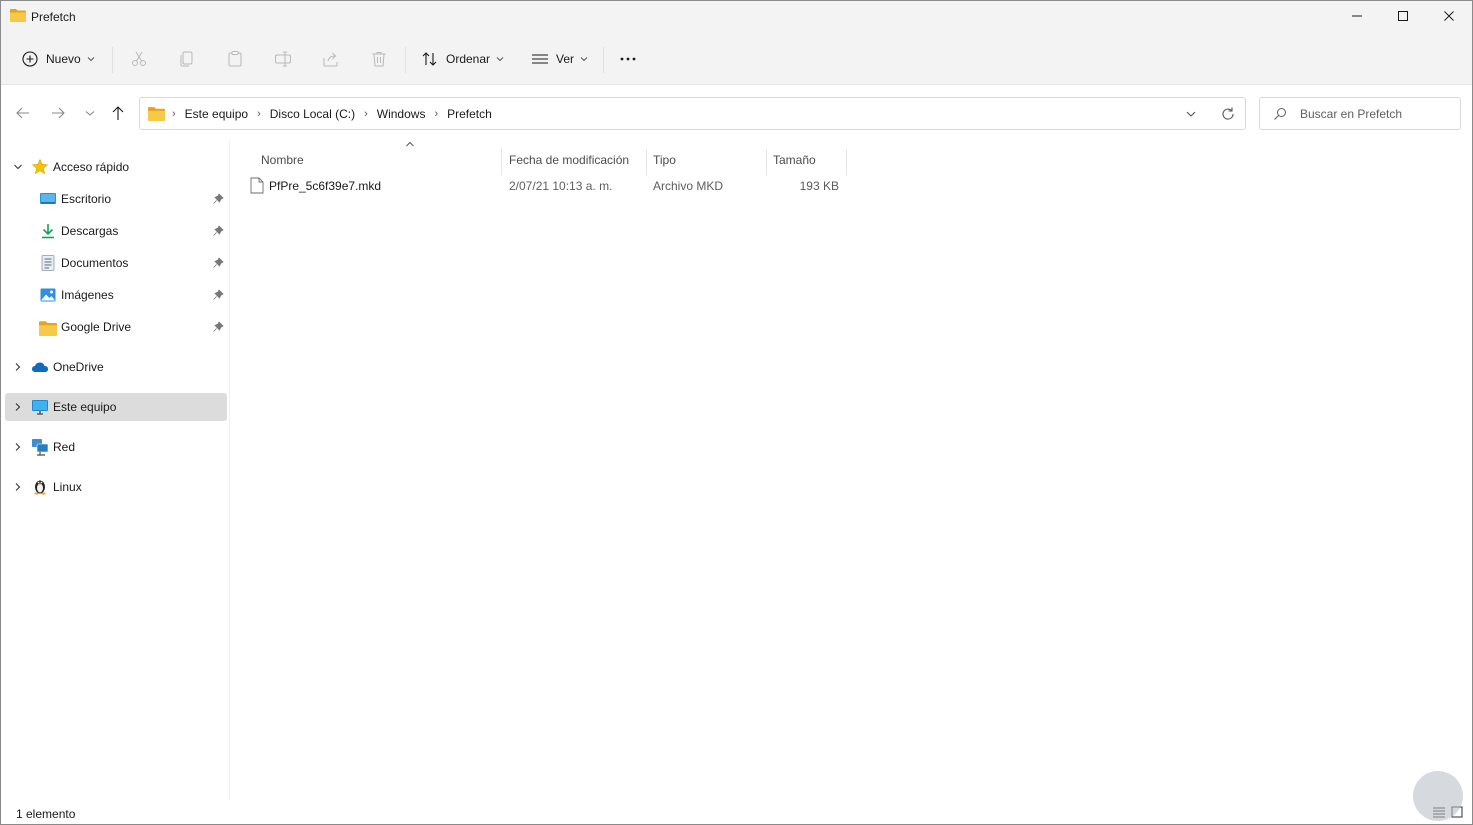 Image resolution: width=1473 pixels, height=825 pixels. Describe the element at coordinates (325, 186) in the screenshot. I see `file-name: PfPre_5c6f39e7.mkd` at that location.